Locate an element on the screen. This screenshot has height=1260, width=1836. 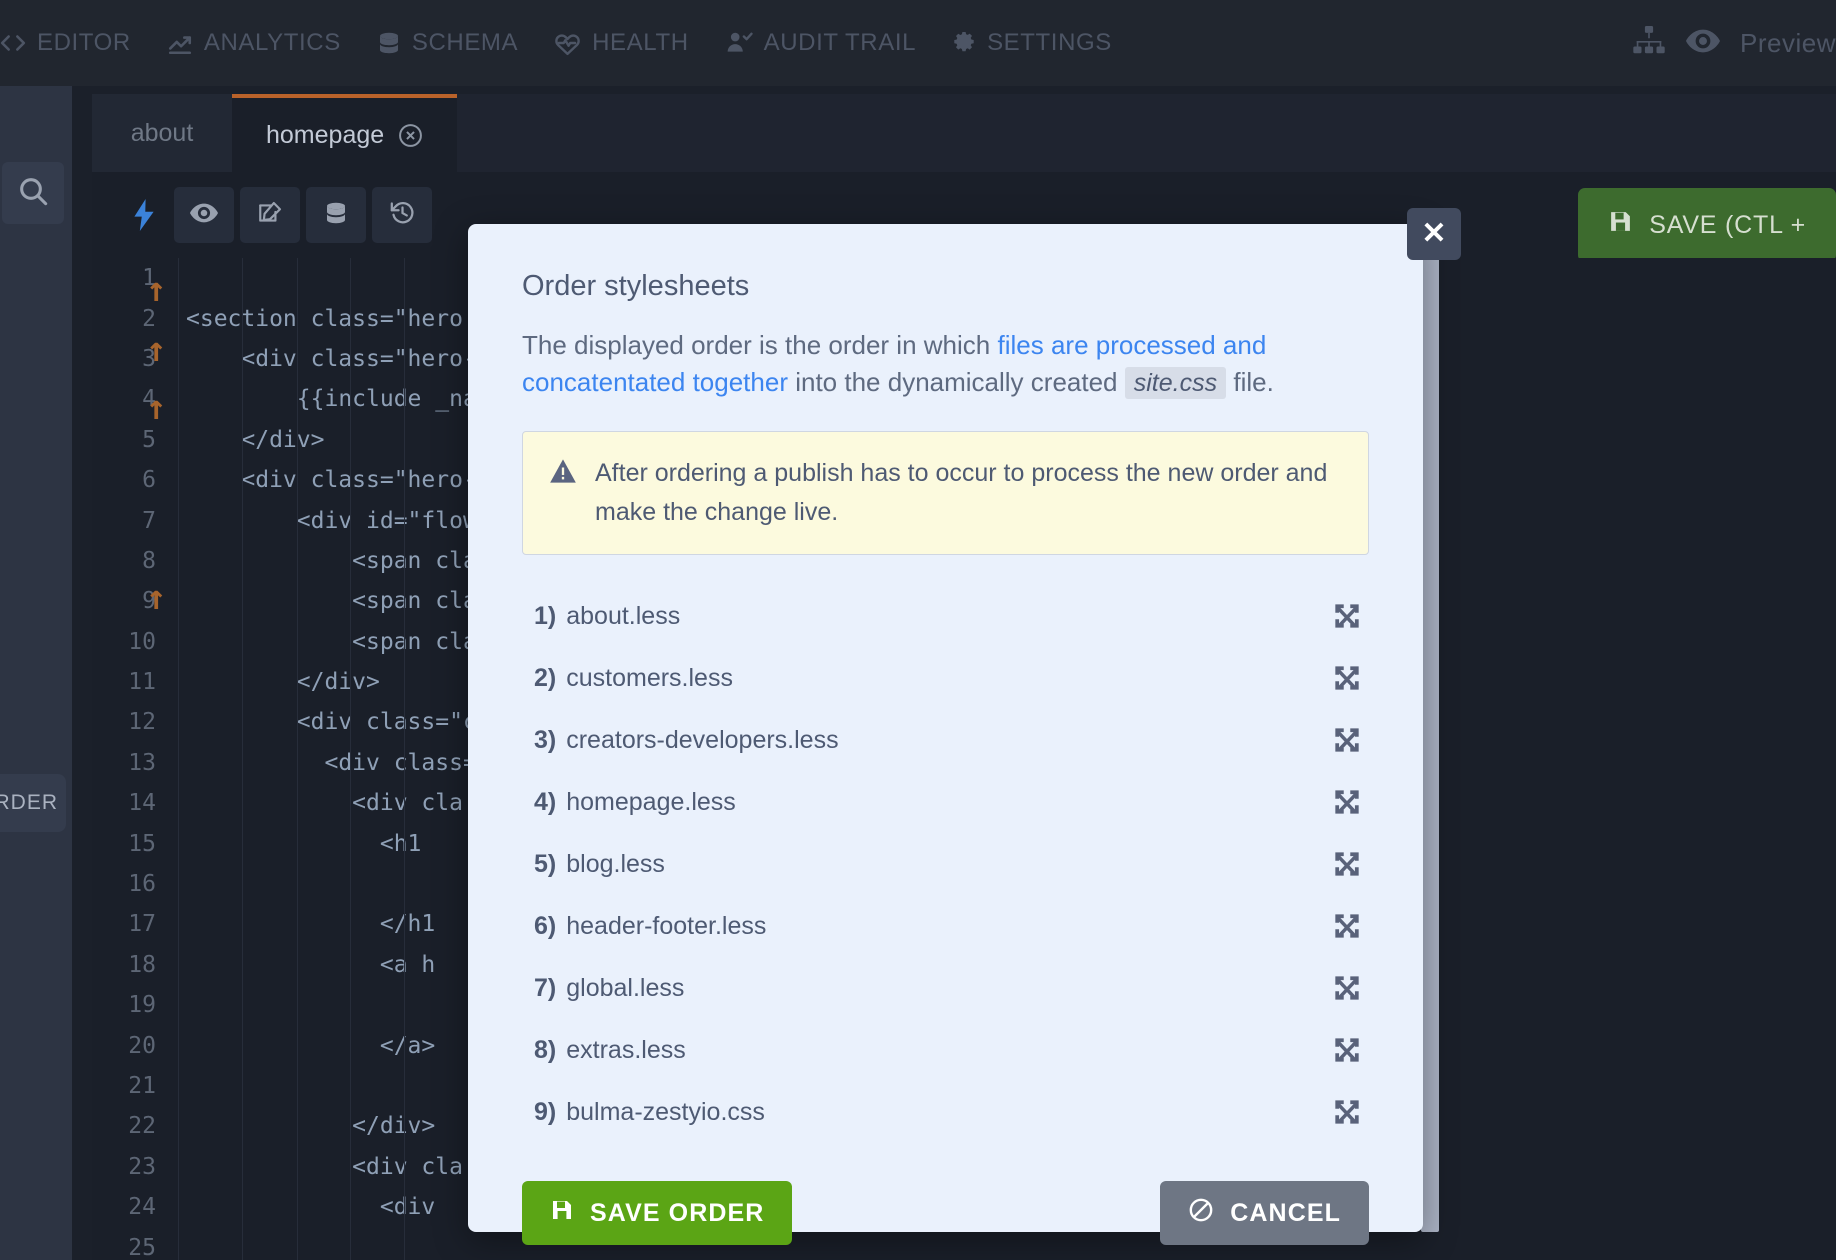
code-line-number: 7 is located at coordinates (149, 520).